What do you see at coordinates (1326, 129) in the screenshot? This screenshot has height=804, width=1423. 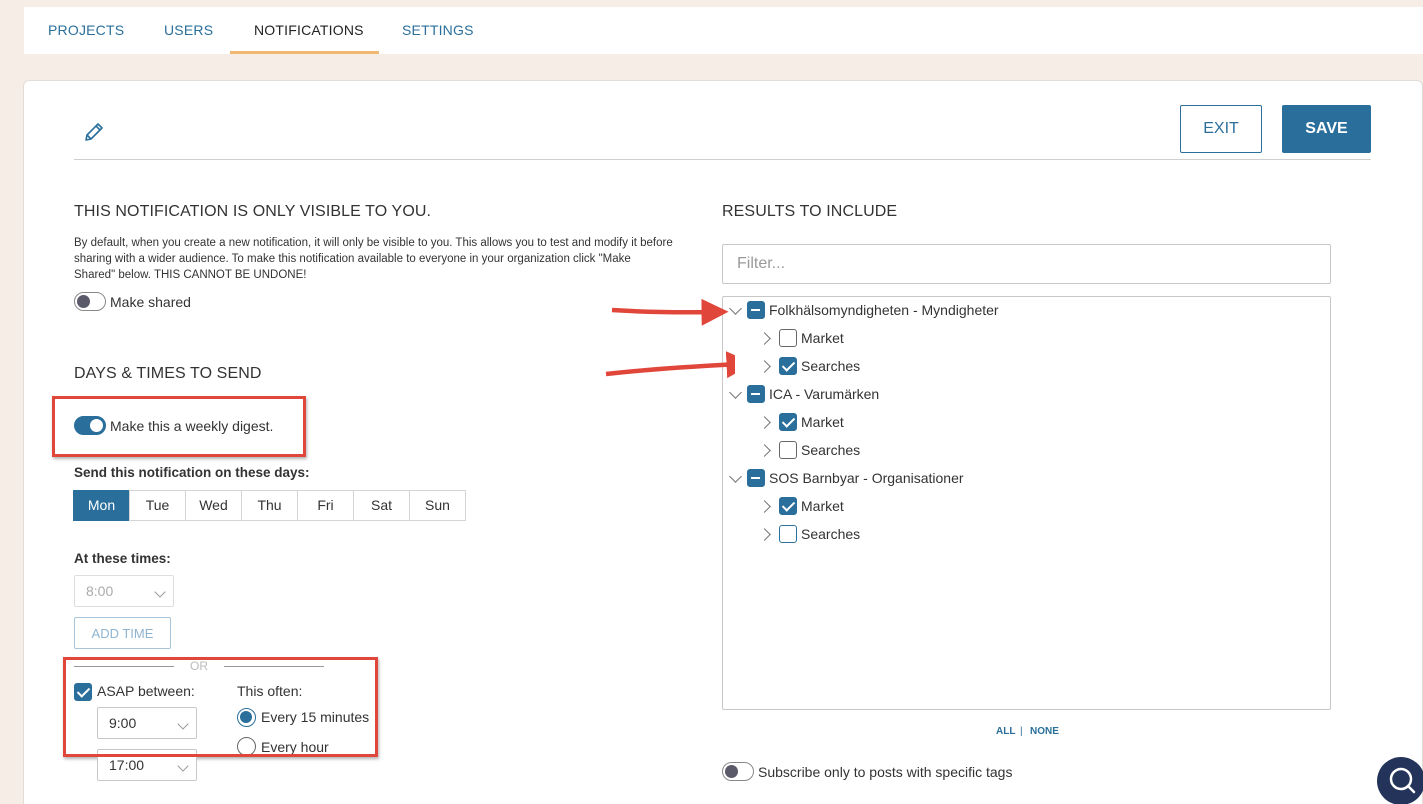 I see `save-button: SAVE` at bounding box center [1326, 129].